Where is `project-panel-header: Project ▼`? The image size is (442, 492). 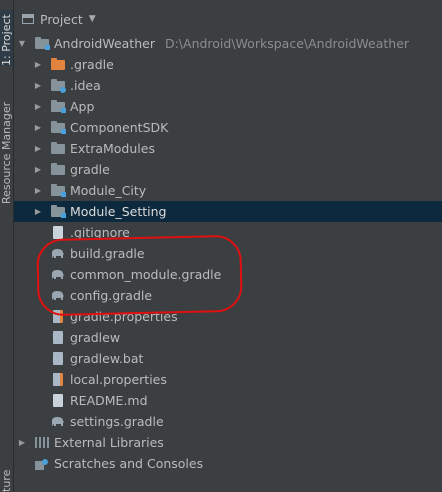
project-panel-header: Project ▼ is located at coordinates (228, 19).